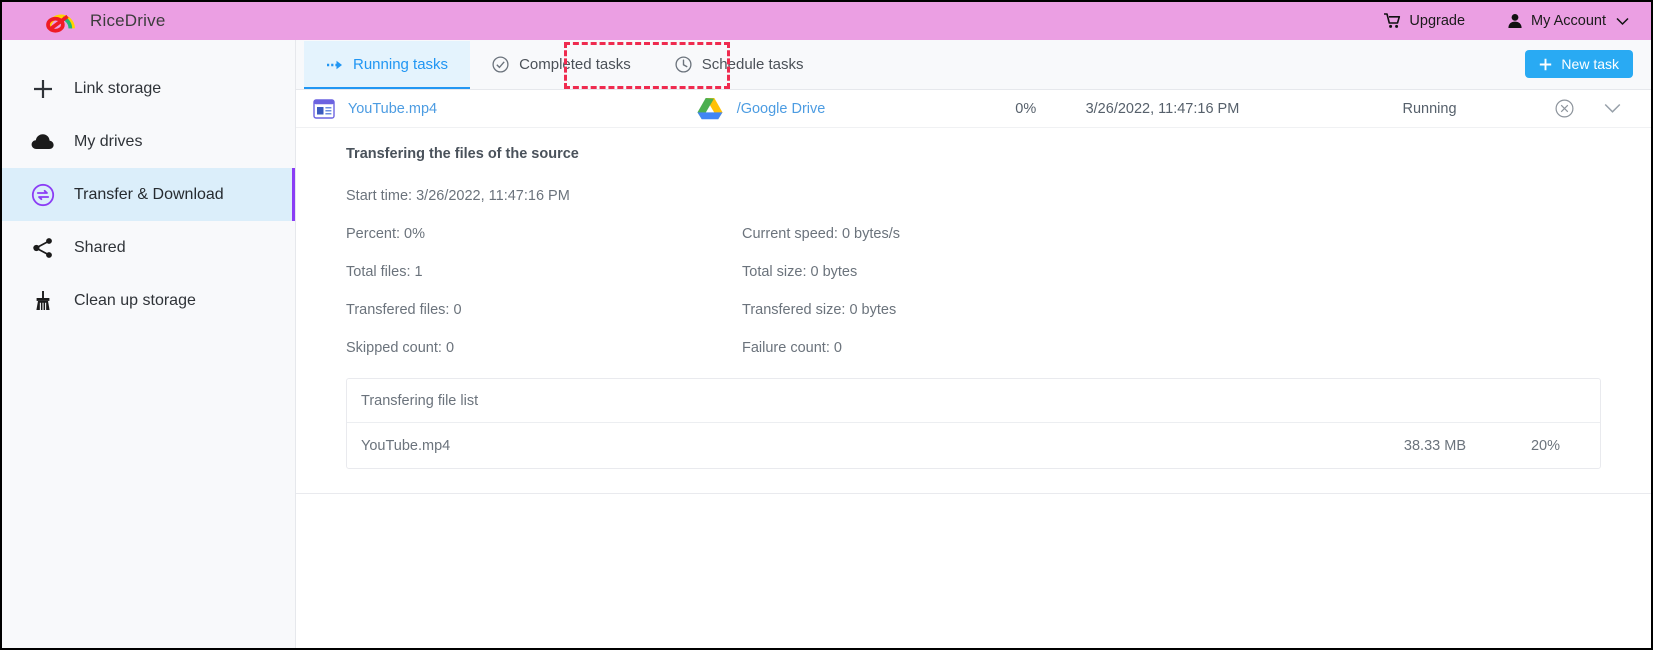  I want to click on clock-icon, so click(683, 64).